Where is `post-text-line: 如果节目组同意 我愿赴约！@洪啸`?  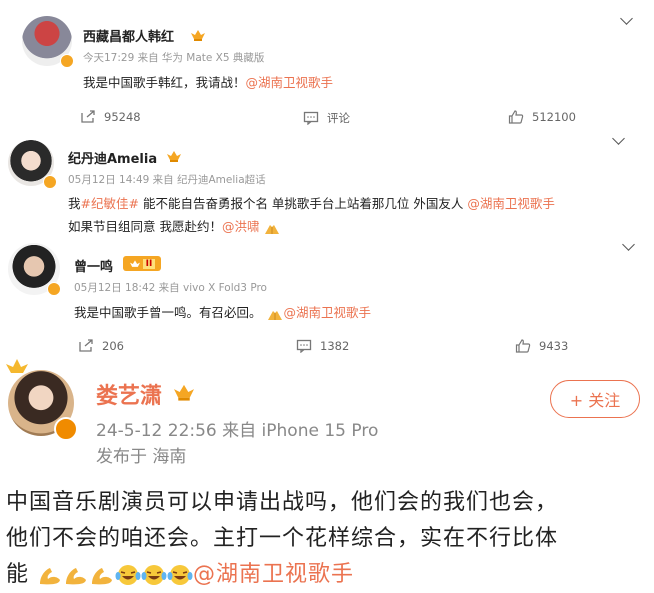 post-text-line: 如果节目组同意 我愿赴约！@洪啸 is located at coordinates (174, 225).